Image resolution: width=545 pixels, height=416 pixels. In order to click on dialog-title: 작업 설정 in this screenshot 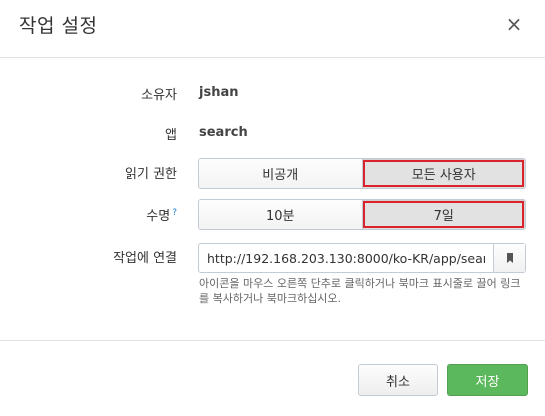, I will do `click(58, 26)`.